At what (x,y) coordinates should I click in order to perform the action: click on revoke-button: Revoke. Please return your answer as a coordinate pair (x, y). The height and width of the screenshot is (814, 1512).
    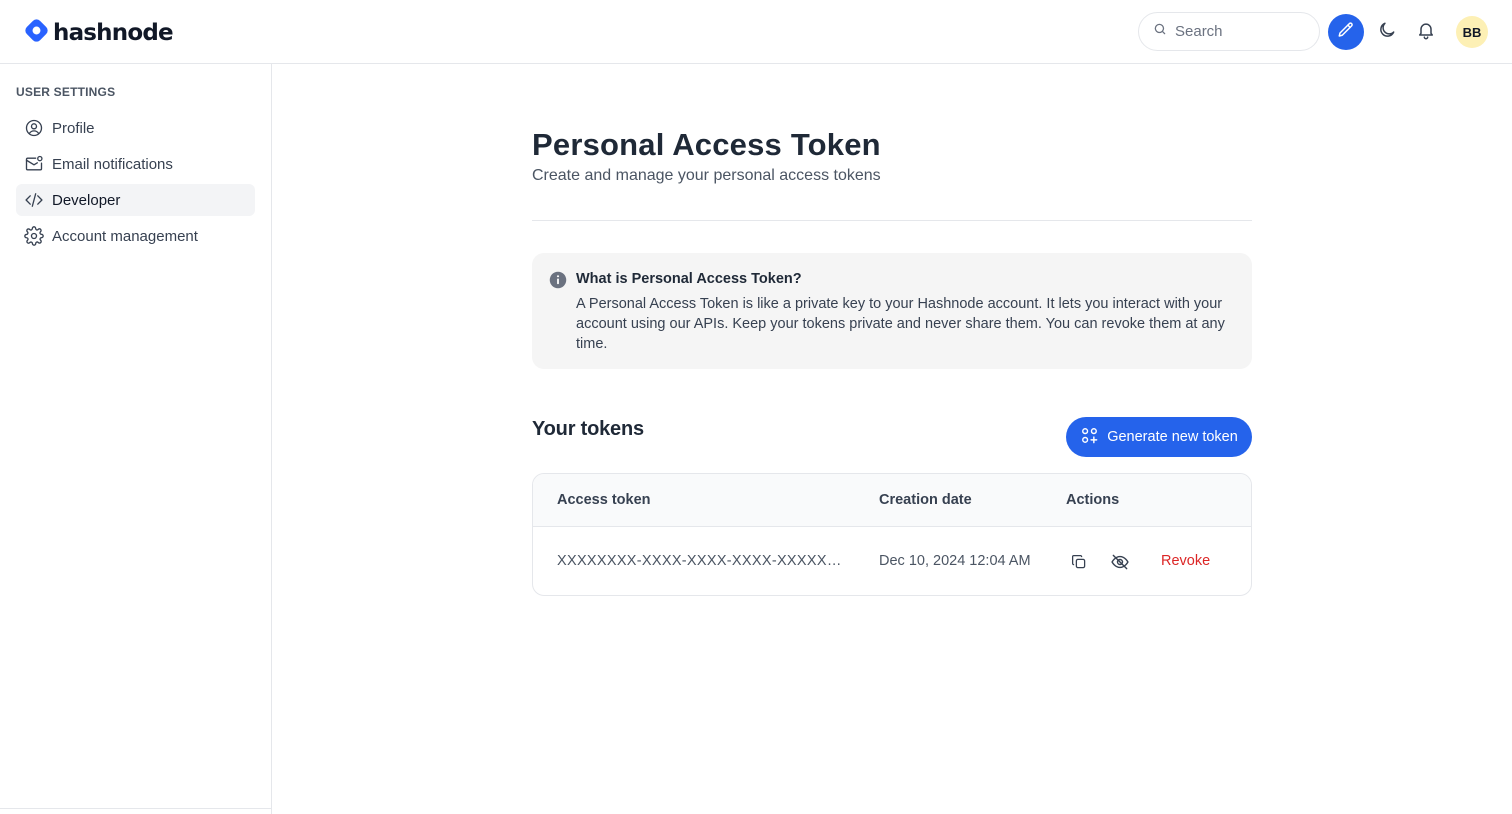
    Looking at the image, I should click on (1185, 561).